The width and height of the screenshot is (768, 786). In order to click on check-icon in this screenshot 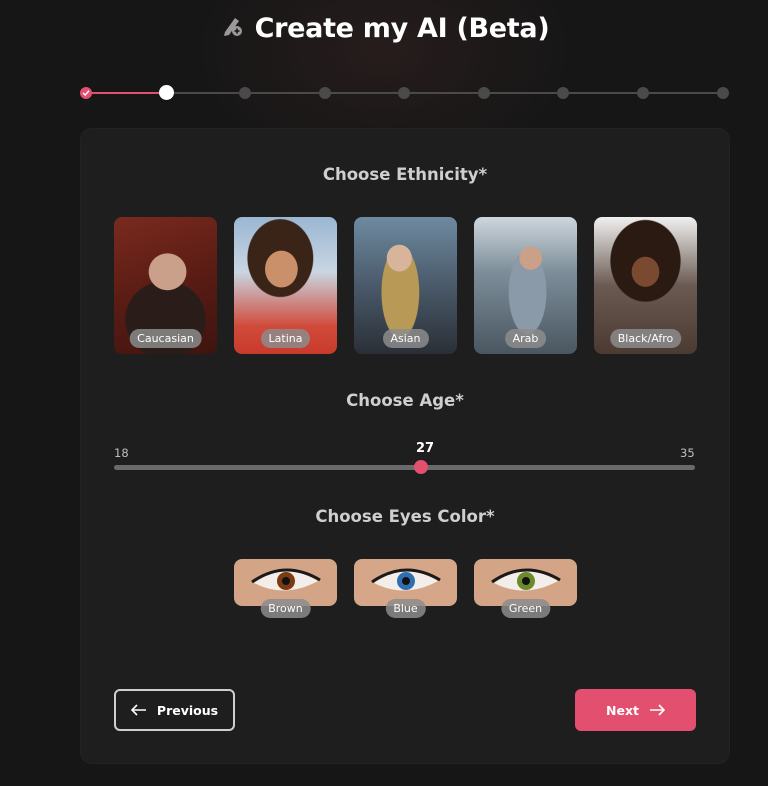, I will do `click(86, 93)`.